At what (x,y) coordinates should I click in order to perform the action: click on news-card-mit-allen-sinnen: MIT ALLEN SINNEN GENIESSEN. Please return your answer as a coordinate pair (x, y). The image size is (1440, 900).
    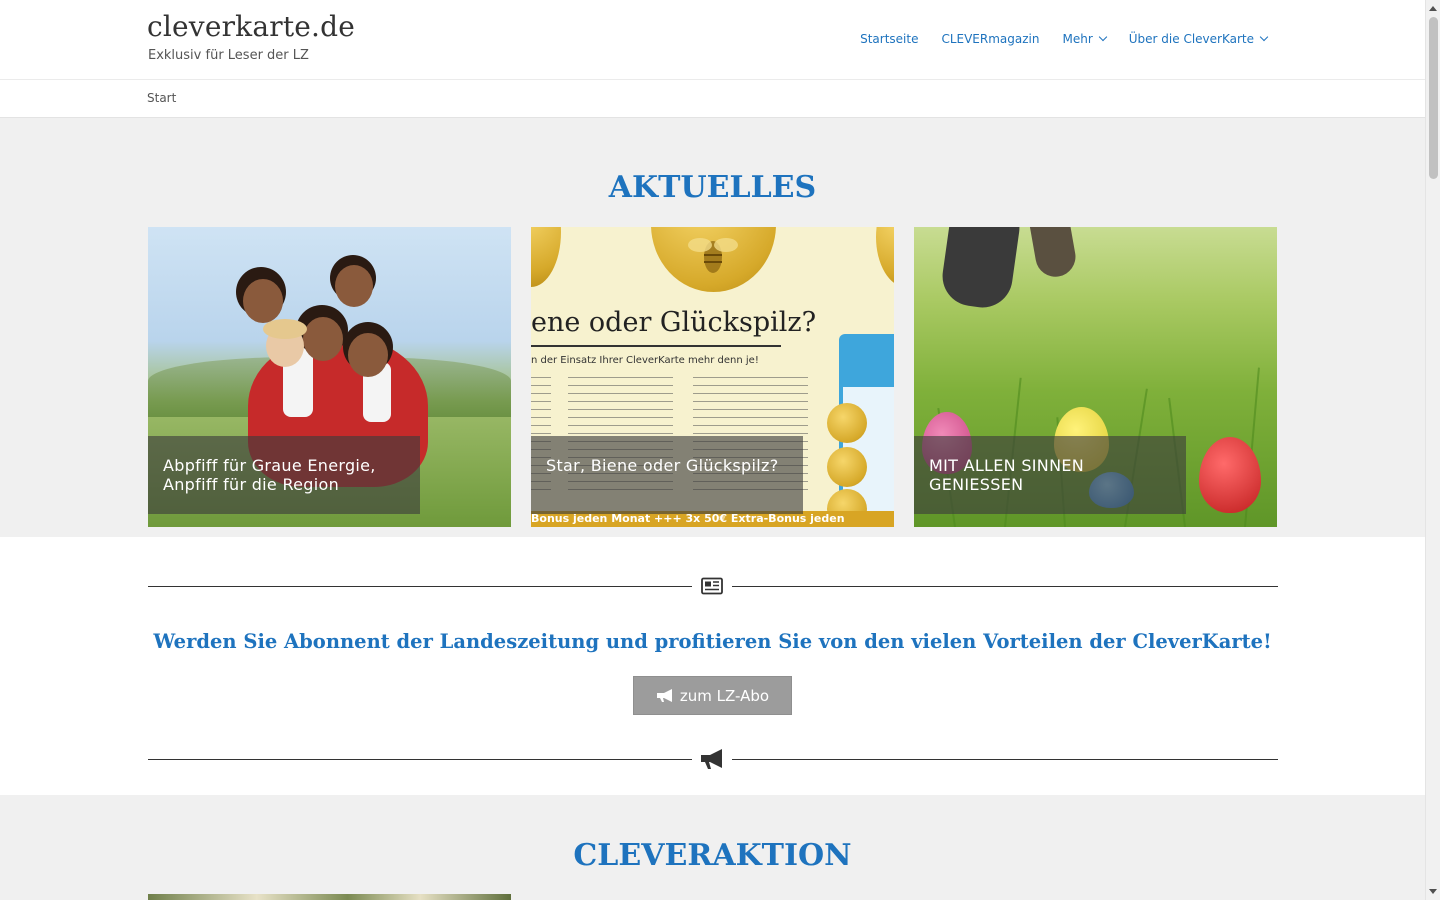
    Looking at the image, I should click on (1095, 377).